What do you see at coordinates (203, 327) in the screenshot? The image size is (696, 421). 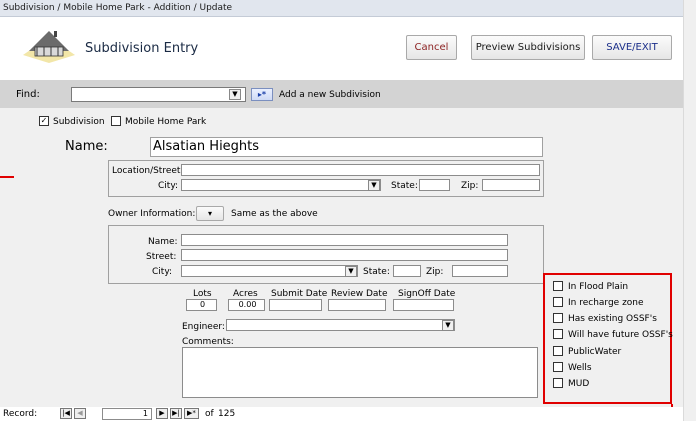 I see `engineer-label: Engineer:` at bounding box center [203, 327].